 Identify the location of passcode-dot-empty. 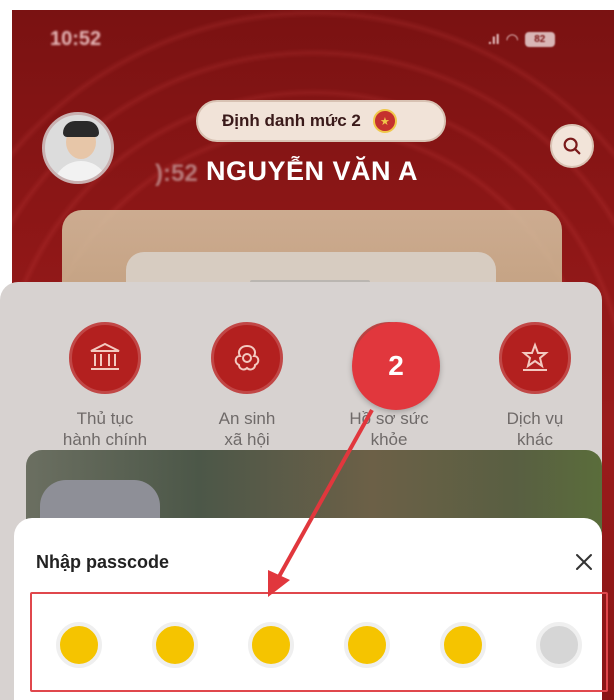
(559, 645).